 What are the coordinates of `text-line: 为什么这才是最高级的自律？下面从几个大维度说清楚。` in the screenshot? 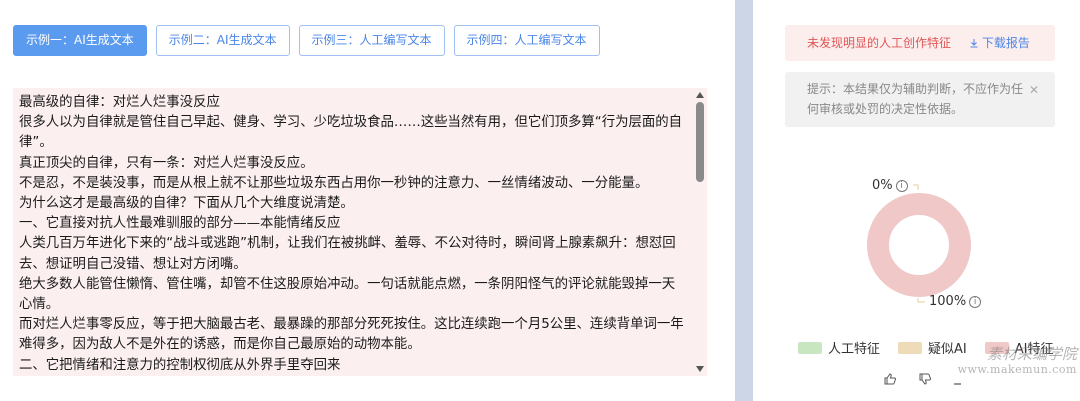 It's located at (186, 204).